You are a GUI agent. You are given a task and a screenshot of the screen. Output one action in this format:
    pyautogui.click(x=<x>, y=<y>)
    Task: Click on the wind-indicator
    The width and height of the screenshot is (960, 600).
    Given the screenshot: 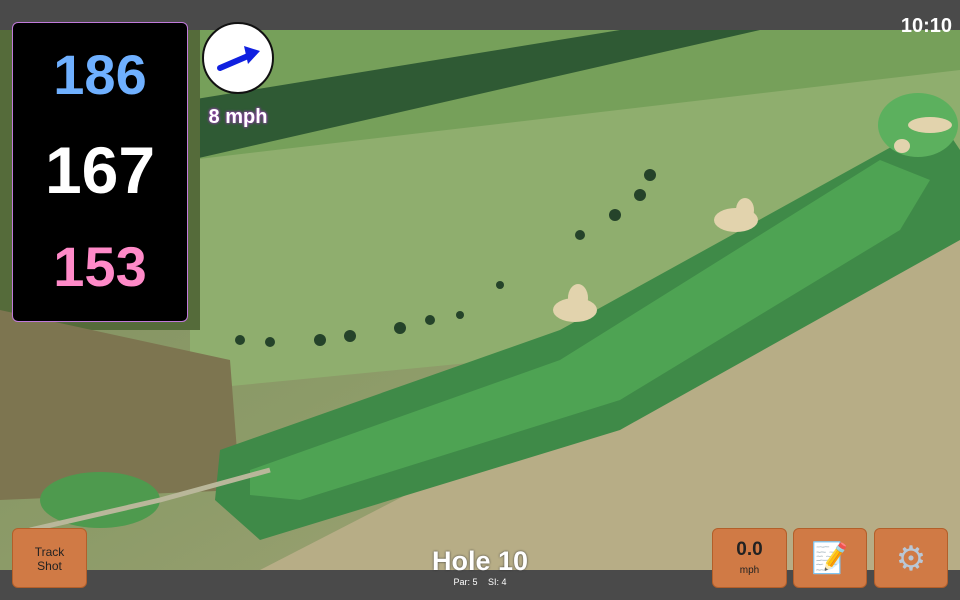 What is the action you would take?
    pyautogui.click(x=238, y=58)
    